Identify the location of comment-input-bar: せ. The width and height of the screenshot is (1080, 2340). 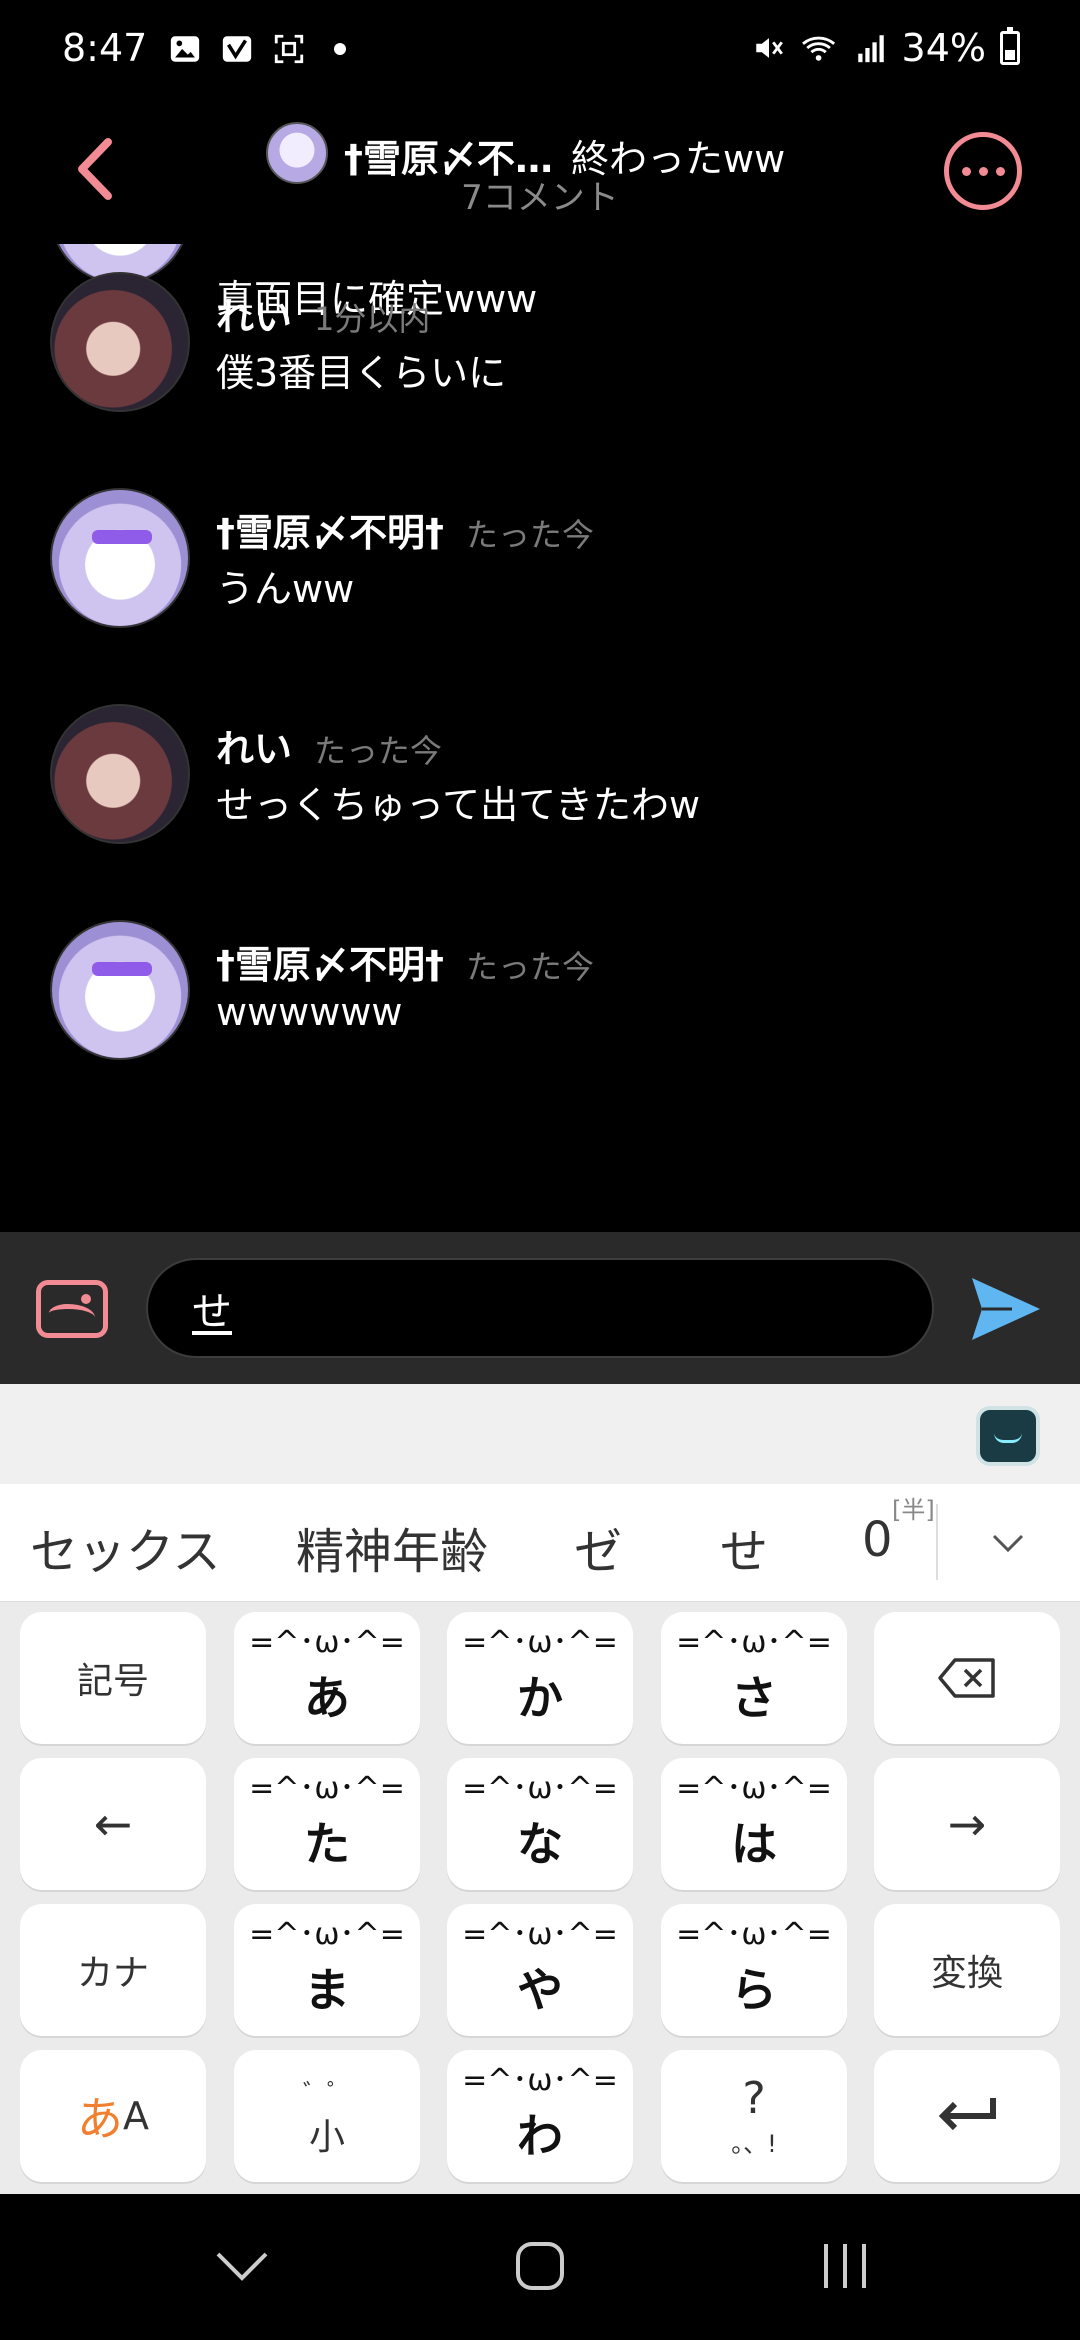
(540, 1308).